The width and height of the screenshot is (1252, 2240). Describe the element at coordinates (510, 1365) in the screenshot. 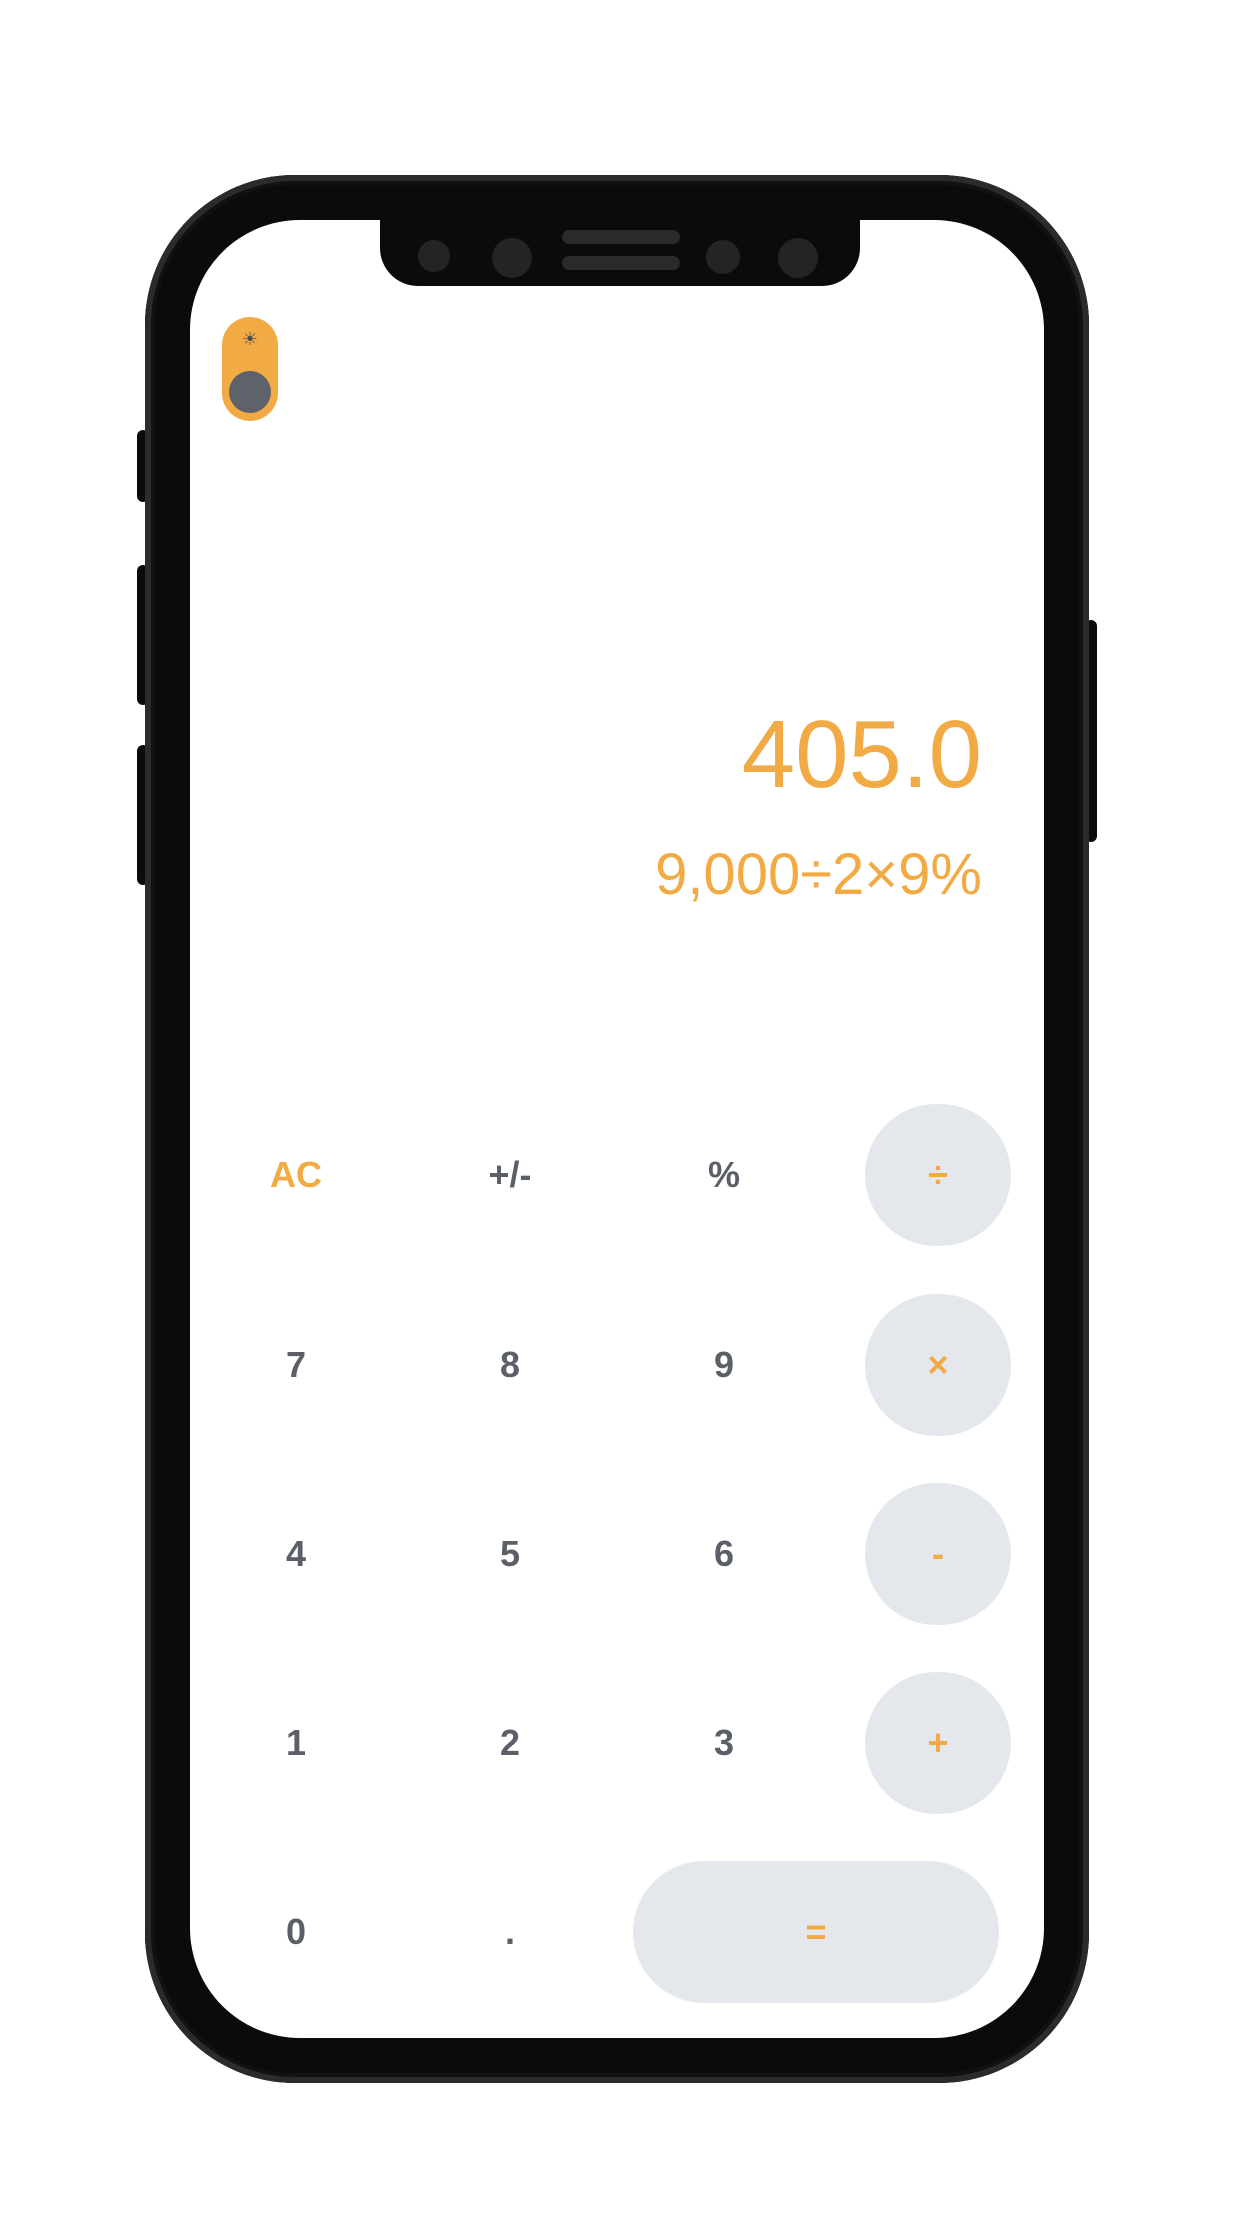

I see `digit-8-button: 8` at that location.